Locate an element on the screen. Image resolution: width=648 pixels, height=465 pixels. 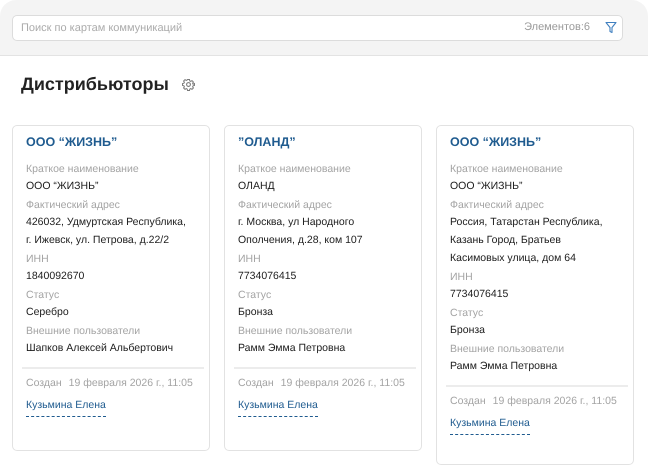
field-value: Казань Город, Братьев is located at coordinates (506, 240).